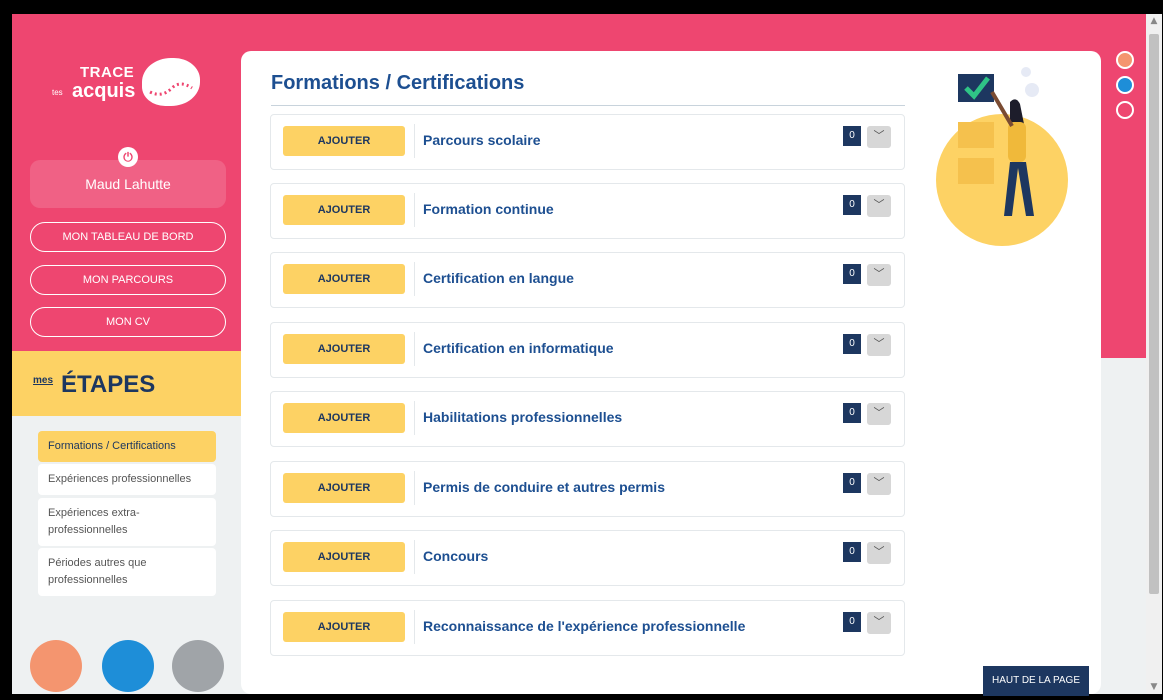 This screenshot has width=1163, height=700. I want to click on theme-dot-pink, so click(1125, 110).